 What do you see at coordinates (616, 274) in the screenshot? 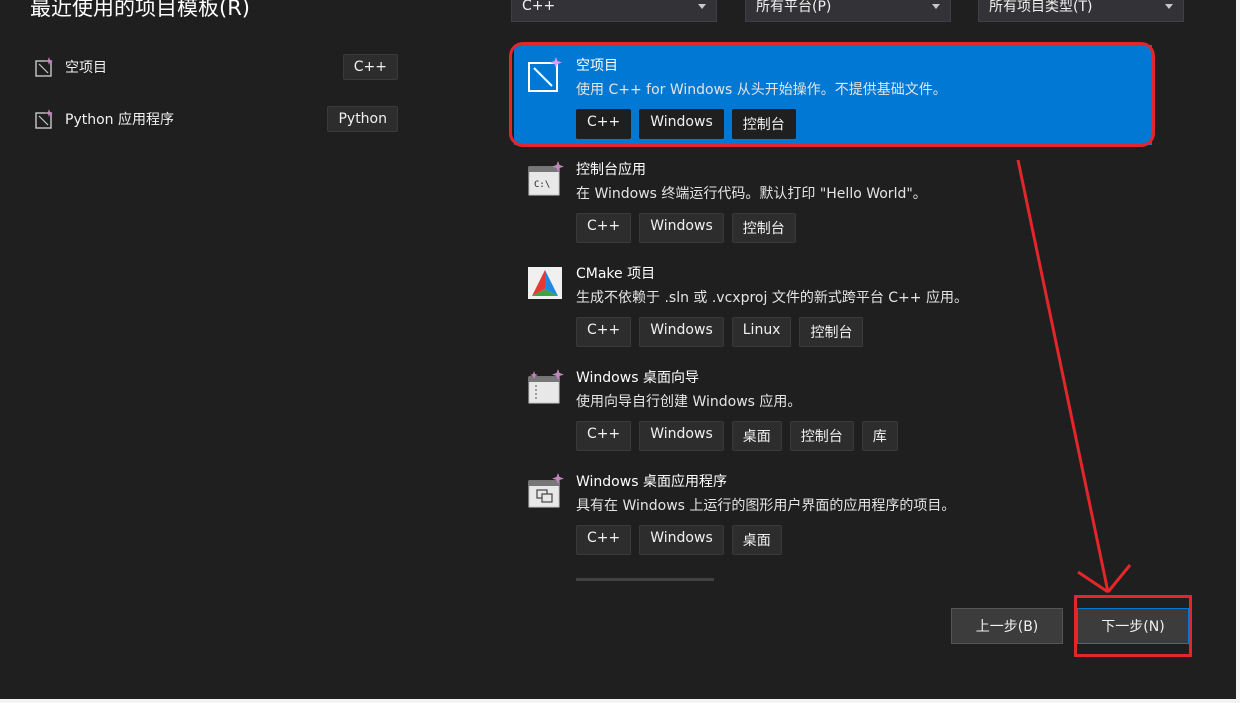
I see `template-name: CMake 项目` at bounding box center [616, 274].